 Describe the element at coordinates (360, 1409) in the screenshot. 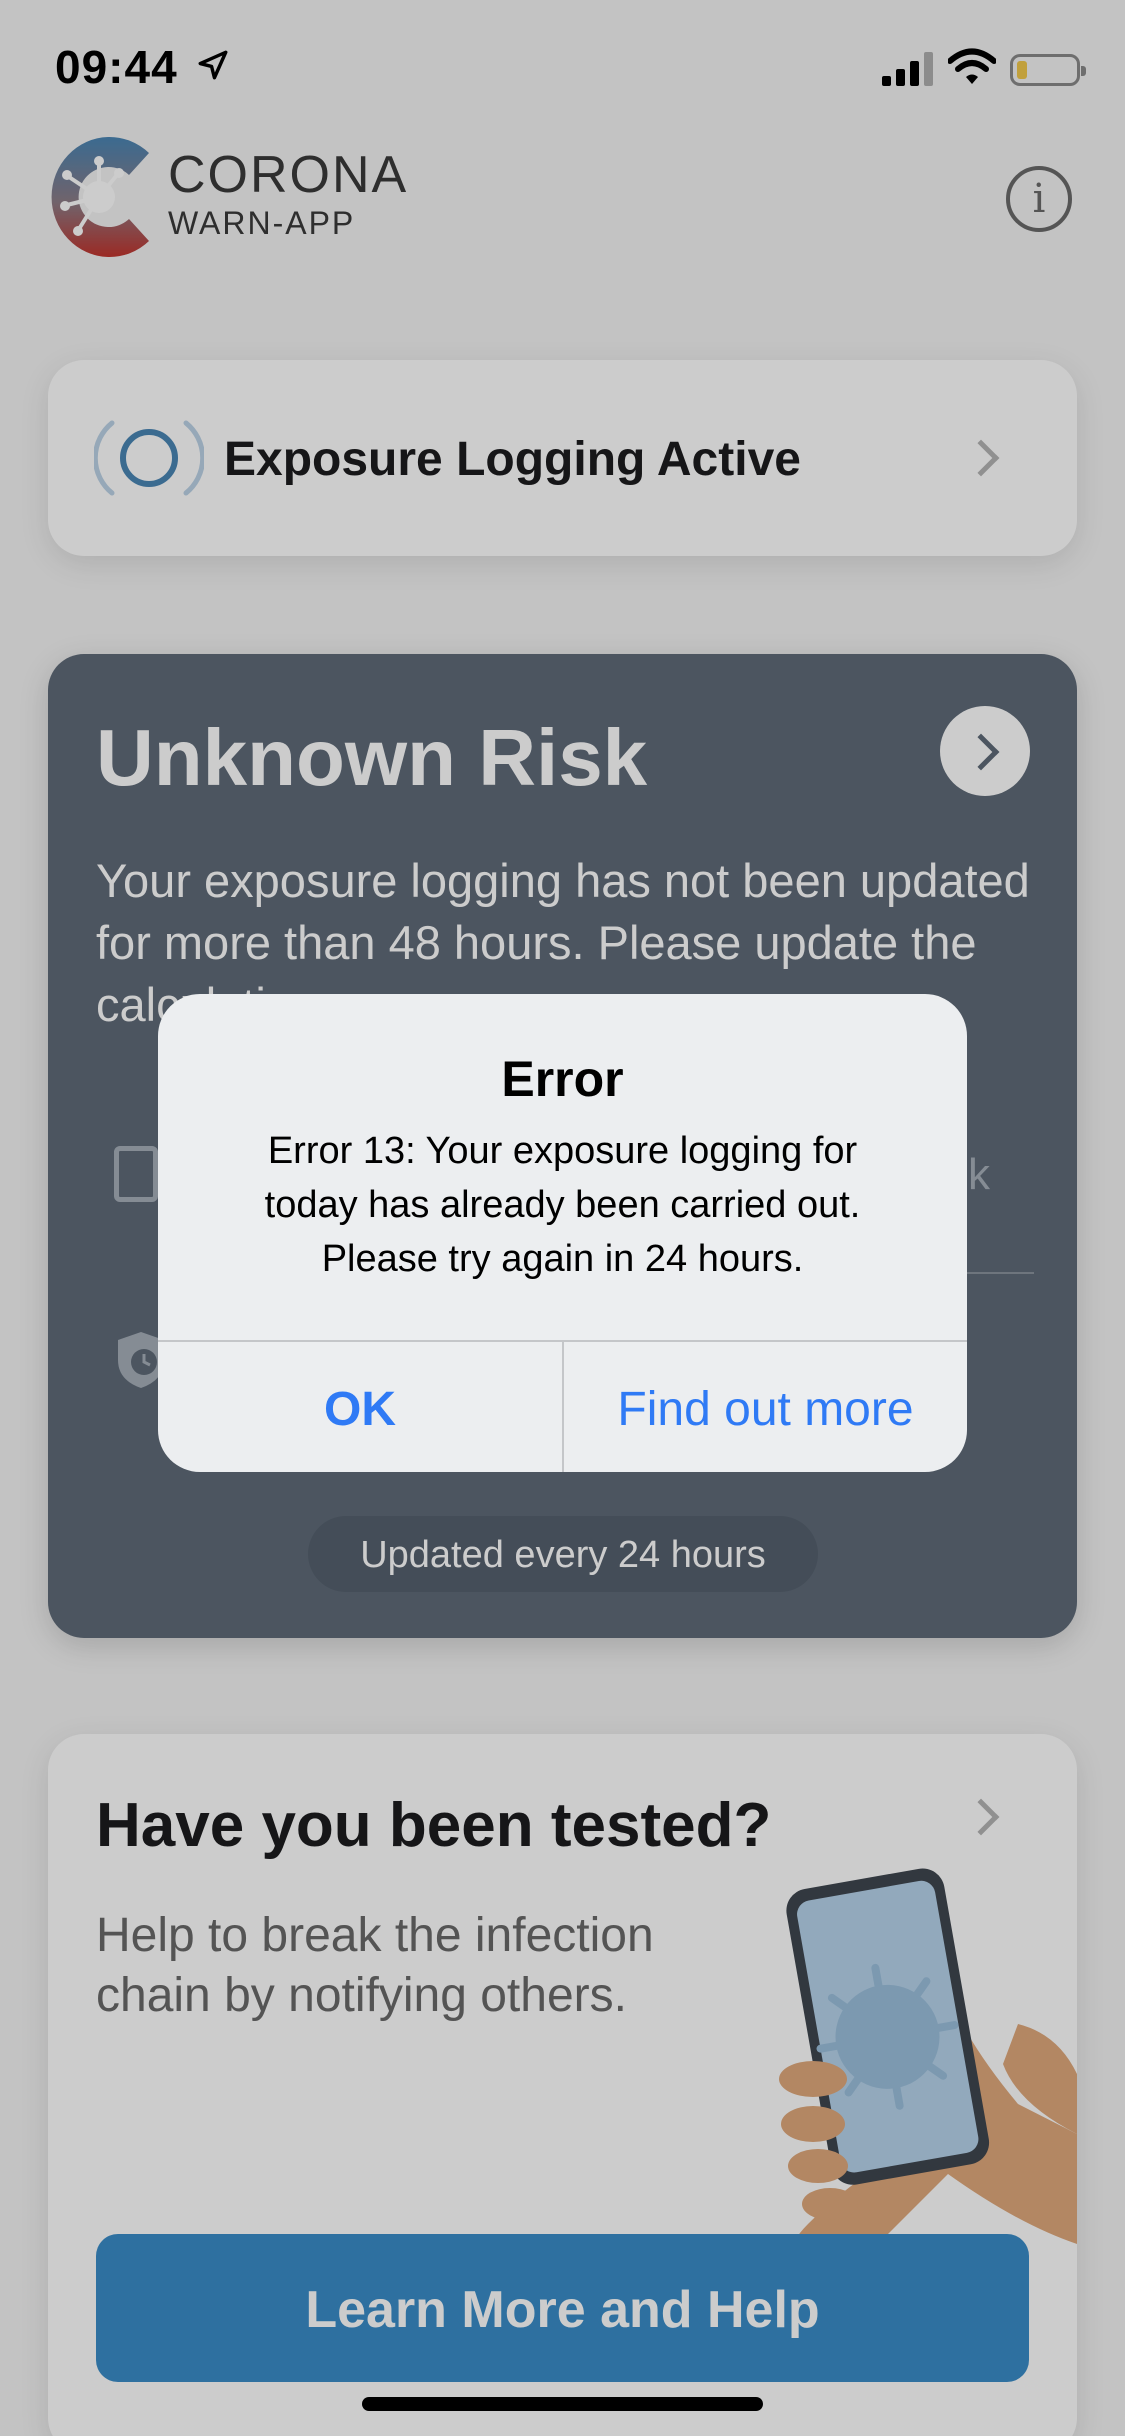

I see `alert-ok-label: OK` at that location.